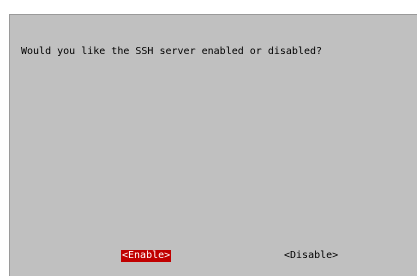 The image size is (419, 278). I want to click on enable-button: <Enable>, so click(146, 256).